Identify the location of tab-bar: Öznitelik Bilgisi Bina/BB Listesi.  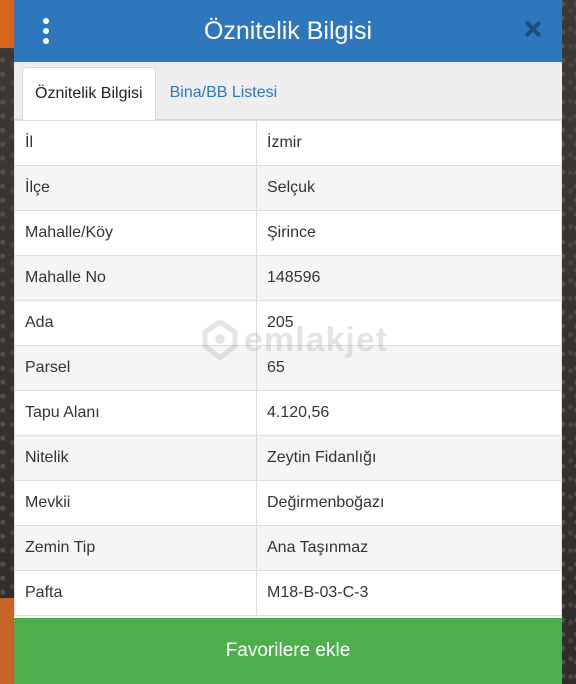
(288, 91).